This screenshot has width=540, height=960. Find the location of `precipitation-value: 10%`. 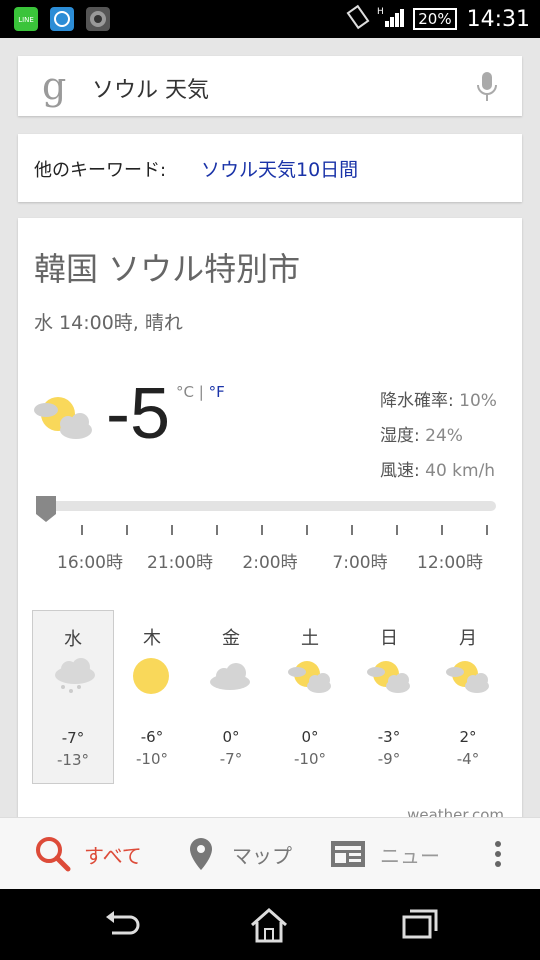

precipitation-value: 10% is located at coordinates (478, 401).